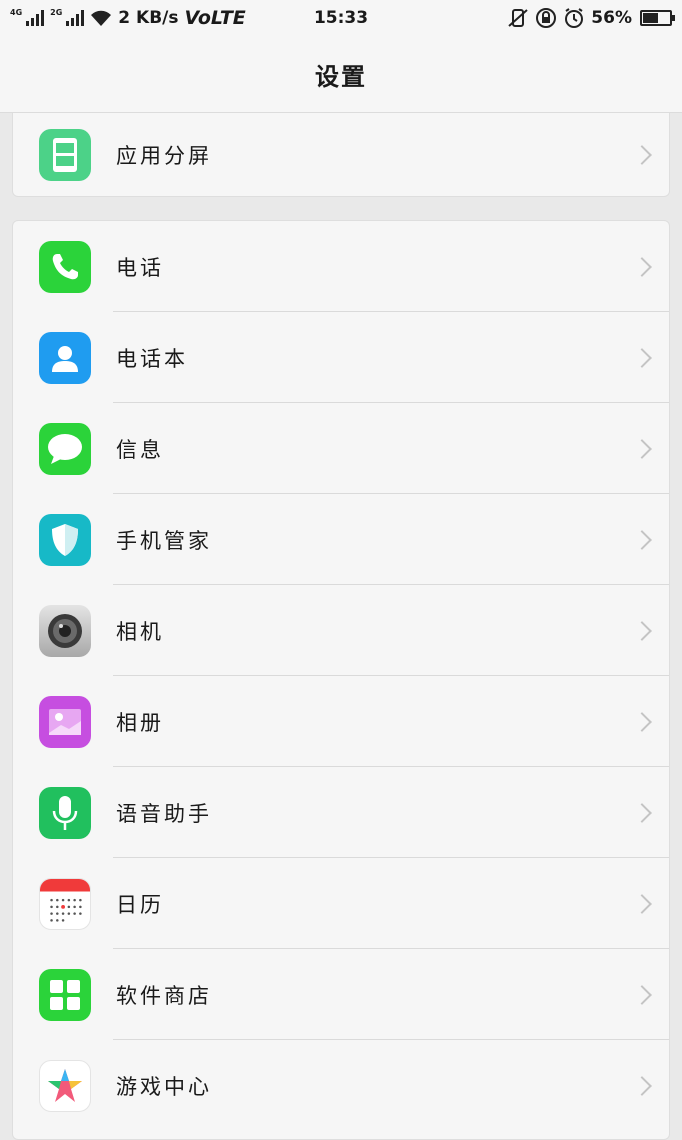 This screenshot has height=1140, width=682. Describe the element at coordinates (164, 813) in the screenshot. I see `settings-item-label: 语音助手` at that location.